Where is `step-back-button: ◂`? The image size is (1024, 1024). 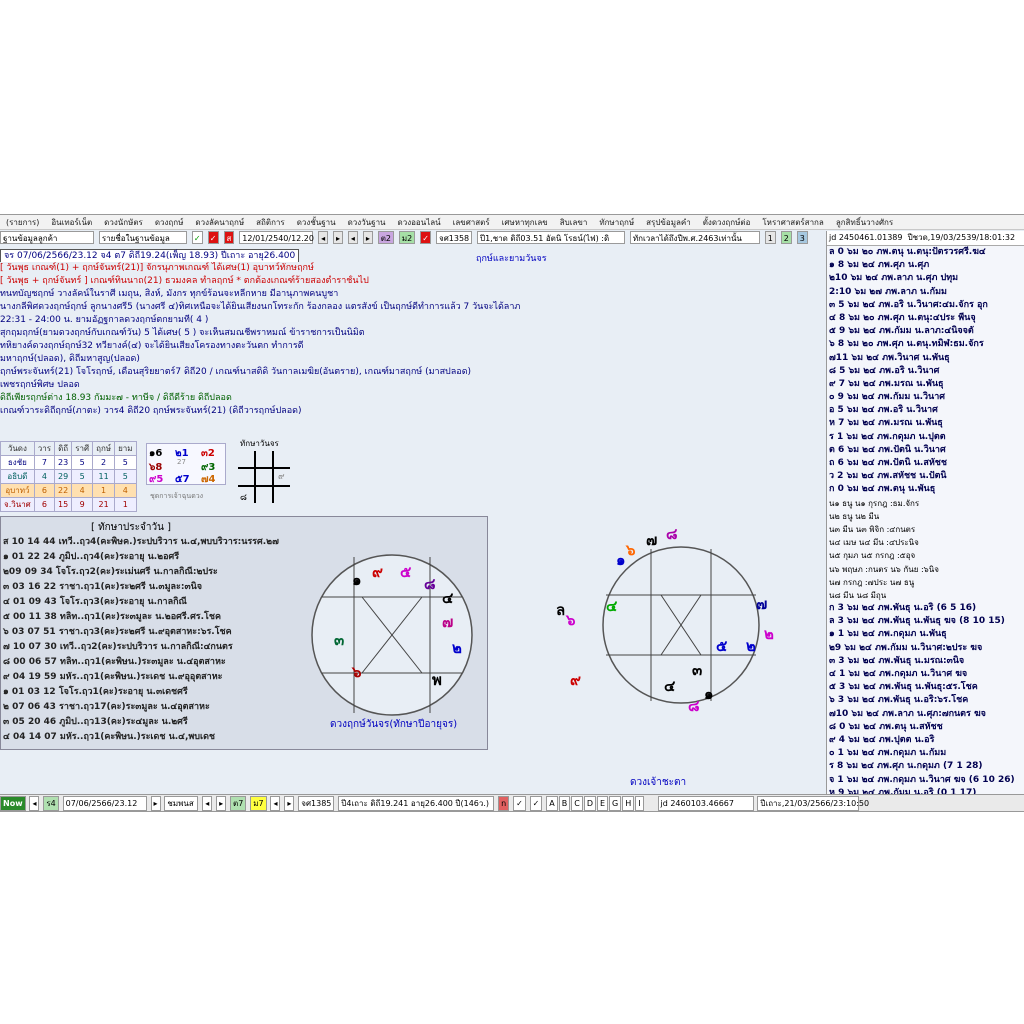 step-back-button: ◂ is located at coordinates (323, 237).